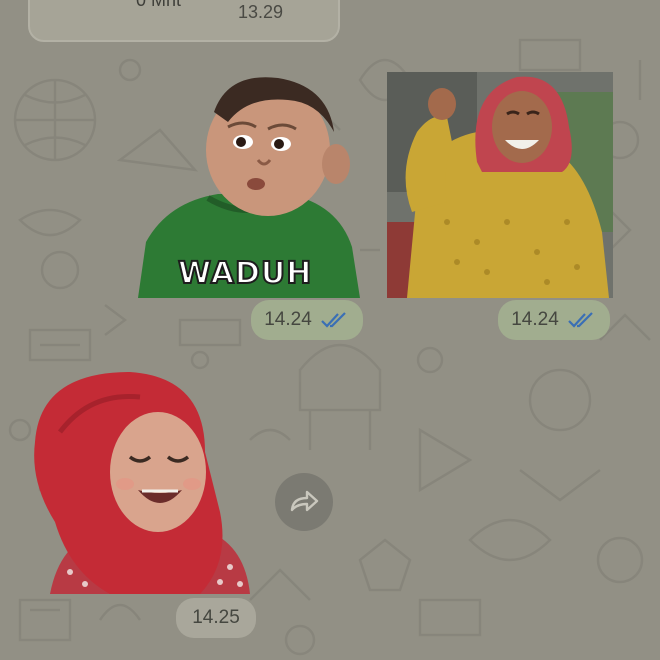 The width and height of the screenshot is (660, 660). I want to click on sticker-laughing-baby-hijab, so click(141, 483).